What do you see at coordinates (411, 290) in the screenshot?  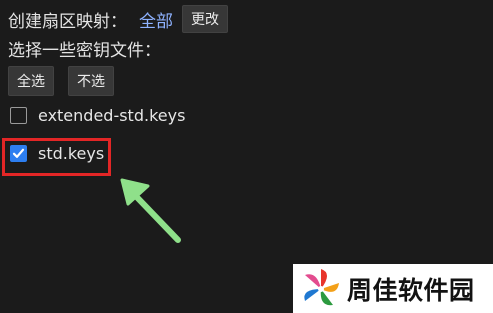 I see `watermark-text: 周佳软件园` at bounding box center [411, 290].